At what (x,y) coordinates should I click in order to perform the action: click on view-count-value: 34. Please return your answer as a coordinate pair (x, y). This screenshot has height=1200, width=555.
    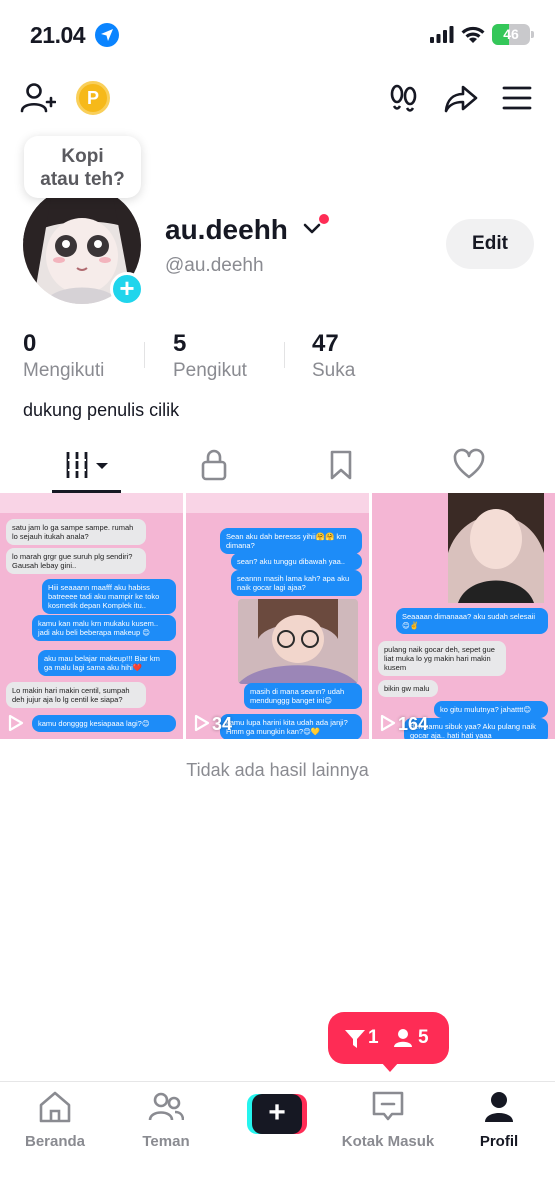
    Looking at the image, I should click on (222, 724).